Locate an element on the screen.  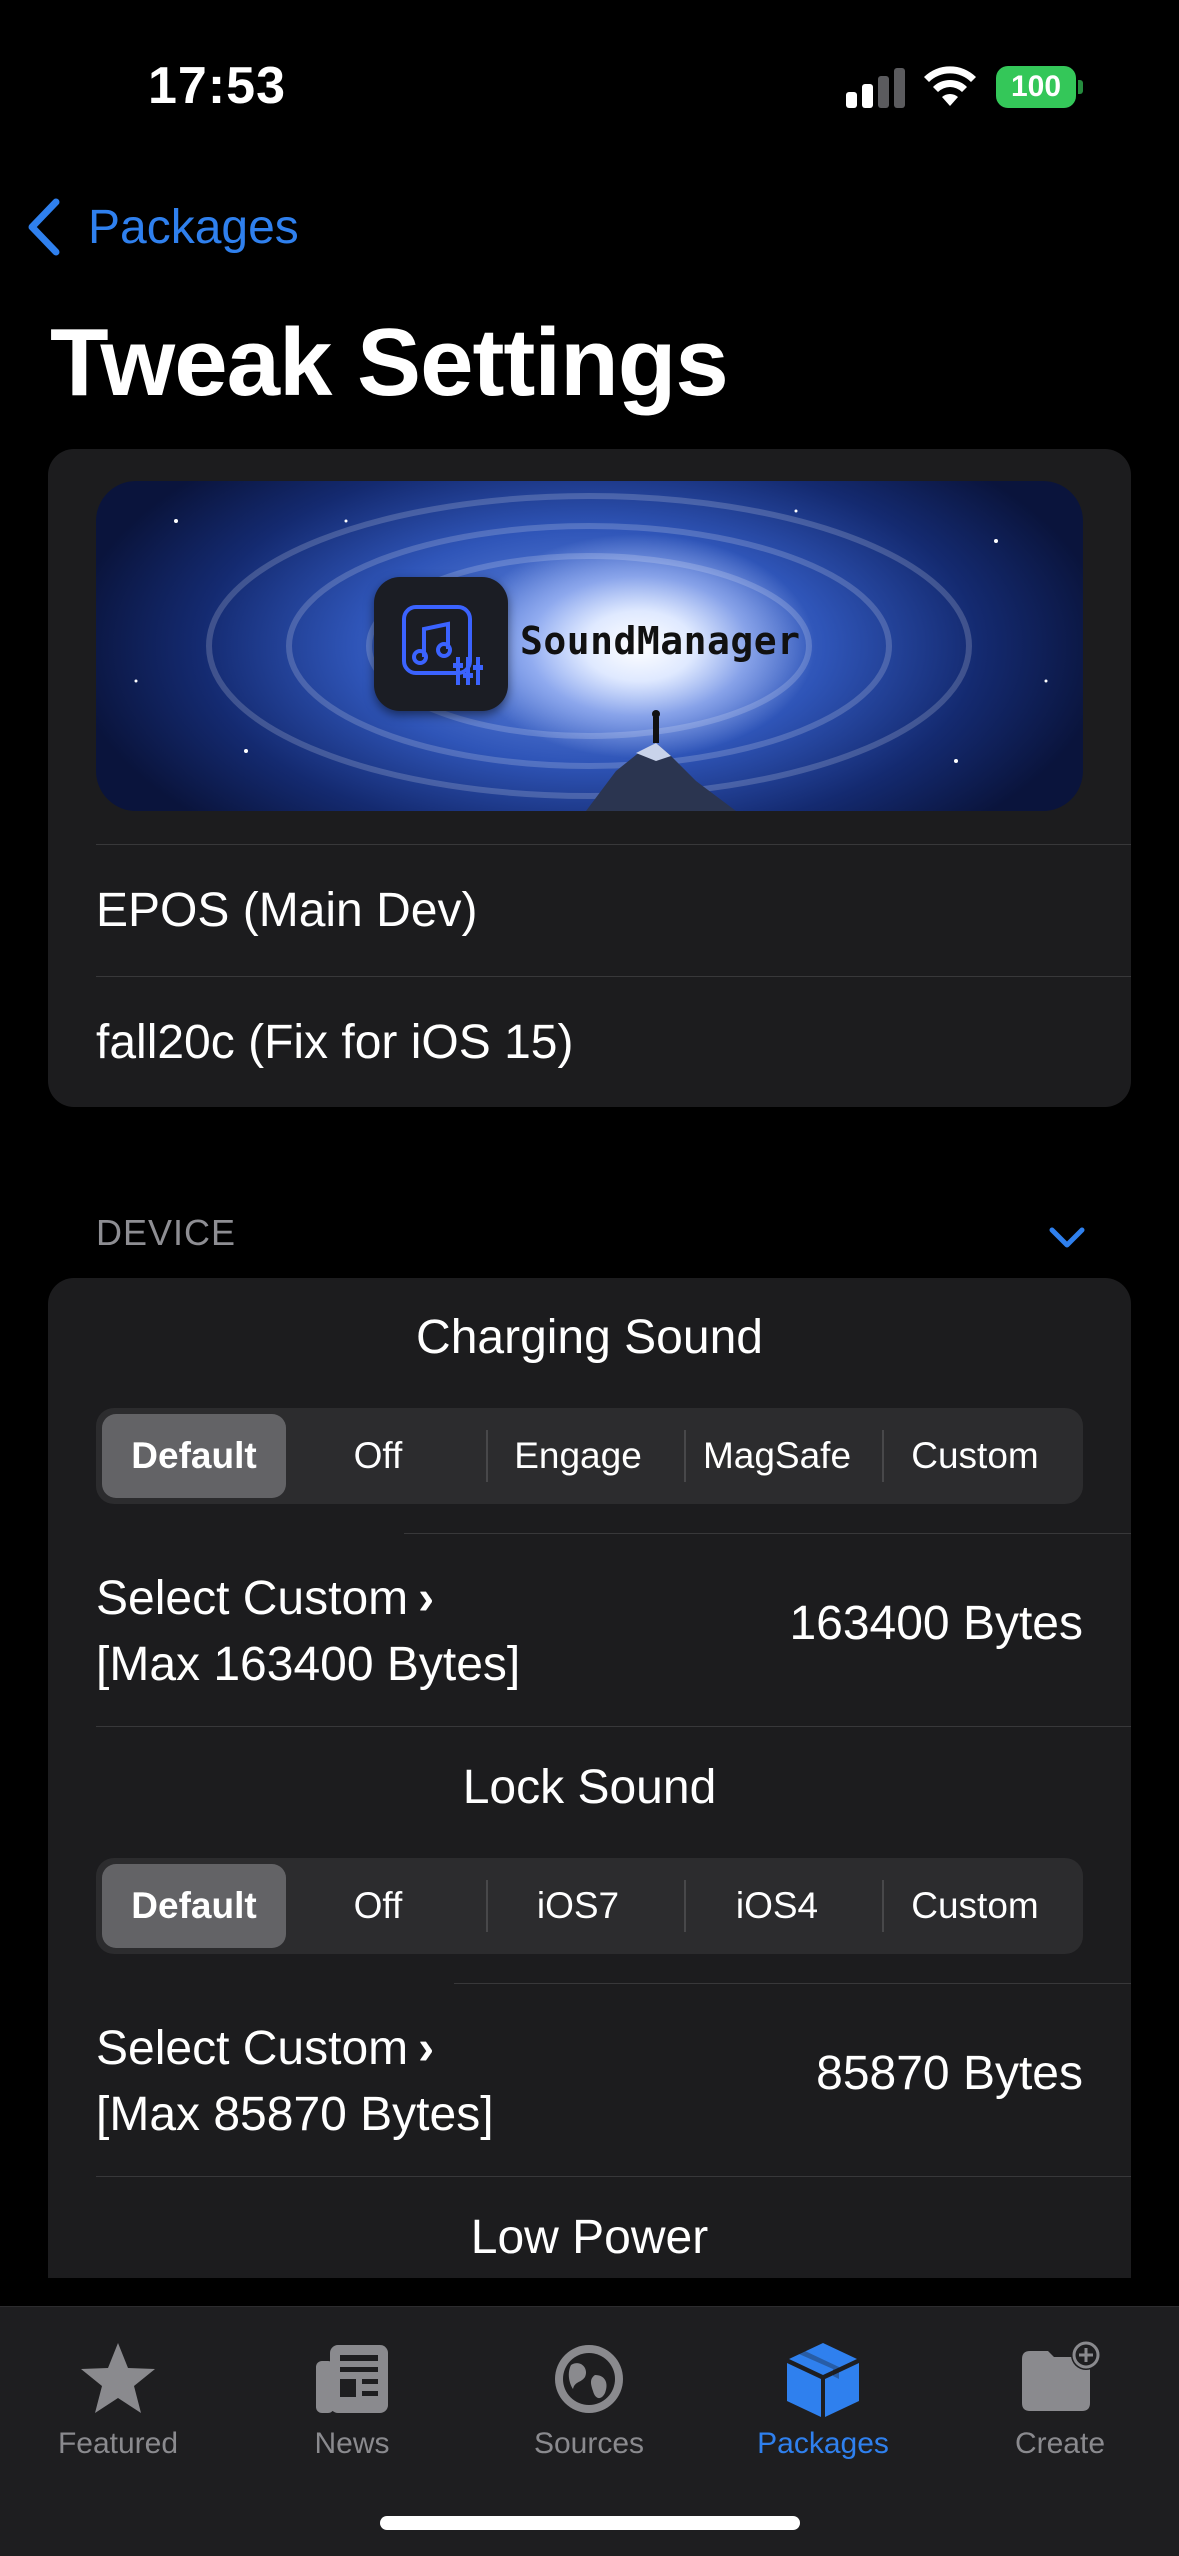
music-note-icon is located at coordinates (442, 645).